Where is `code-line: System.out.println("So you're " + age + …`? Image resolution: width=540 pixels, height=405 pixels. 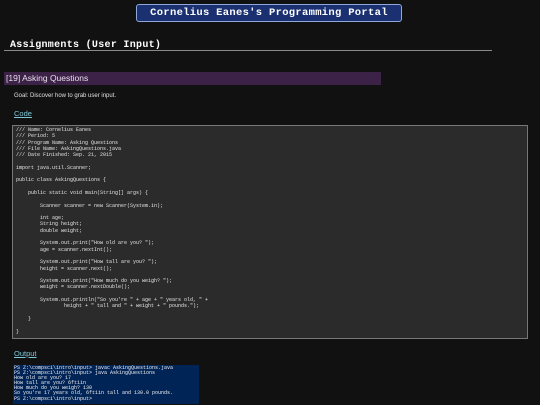
code-line: System.out.println("So you're " + age + … is located at coordinates (112, 300).